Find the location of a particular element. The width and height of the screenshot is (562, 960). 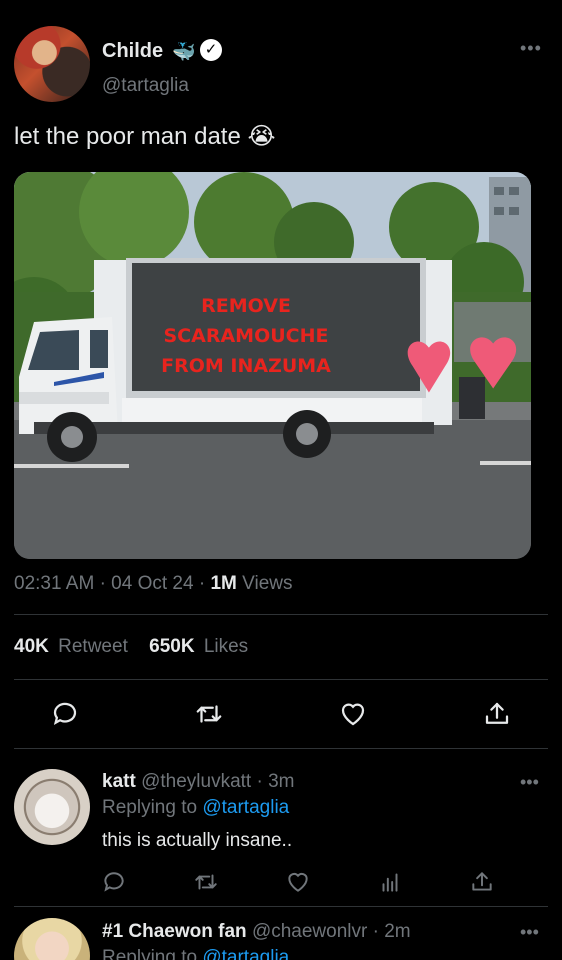

tweet-timestamp-row: 02:31 AM · 04 Oct 24 · 1M Views is located at coordinates (153, 584).